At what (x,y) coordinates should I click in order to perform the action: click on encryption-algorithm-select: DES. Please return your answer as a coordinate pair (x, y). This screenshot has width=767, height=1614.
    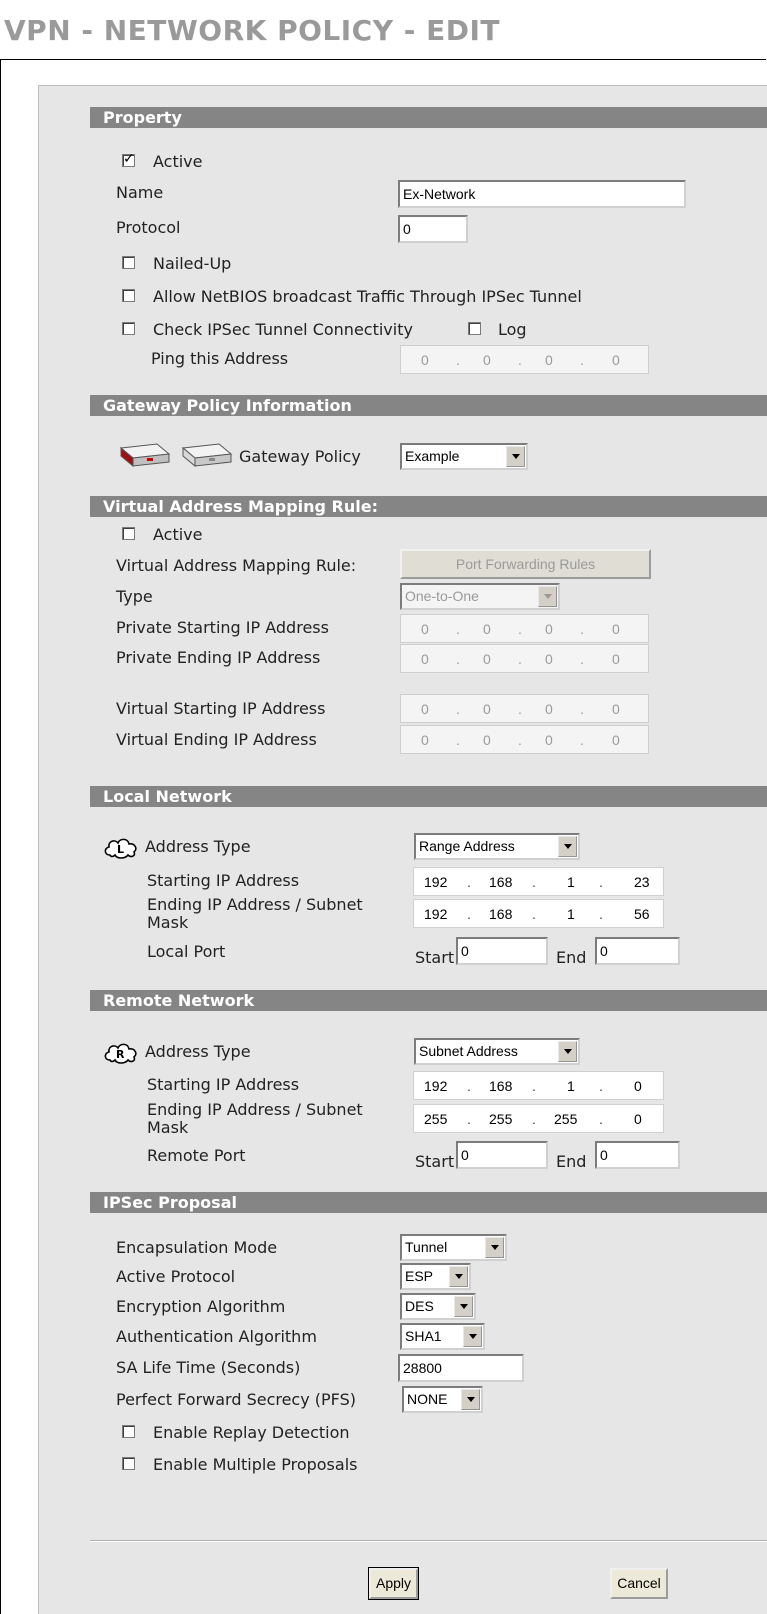
    Looking at the image, I should click on (438, 1306).